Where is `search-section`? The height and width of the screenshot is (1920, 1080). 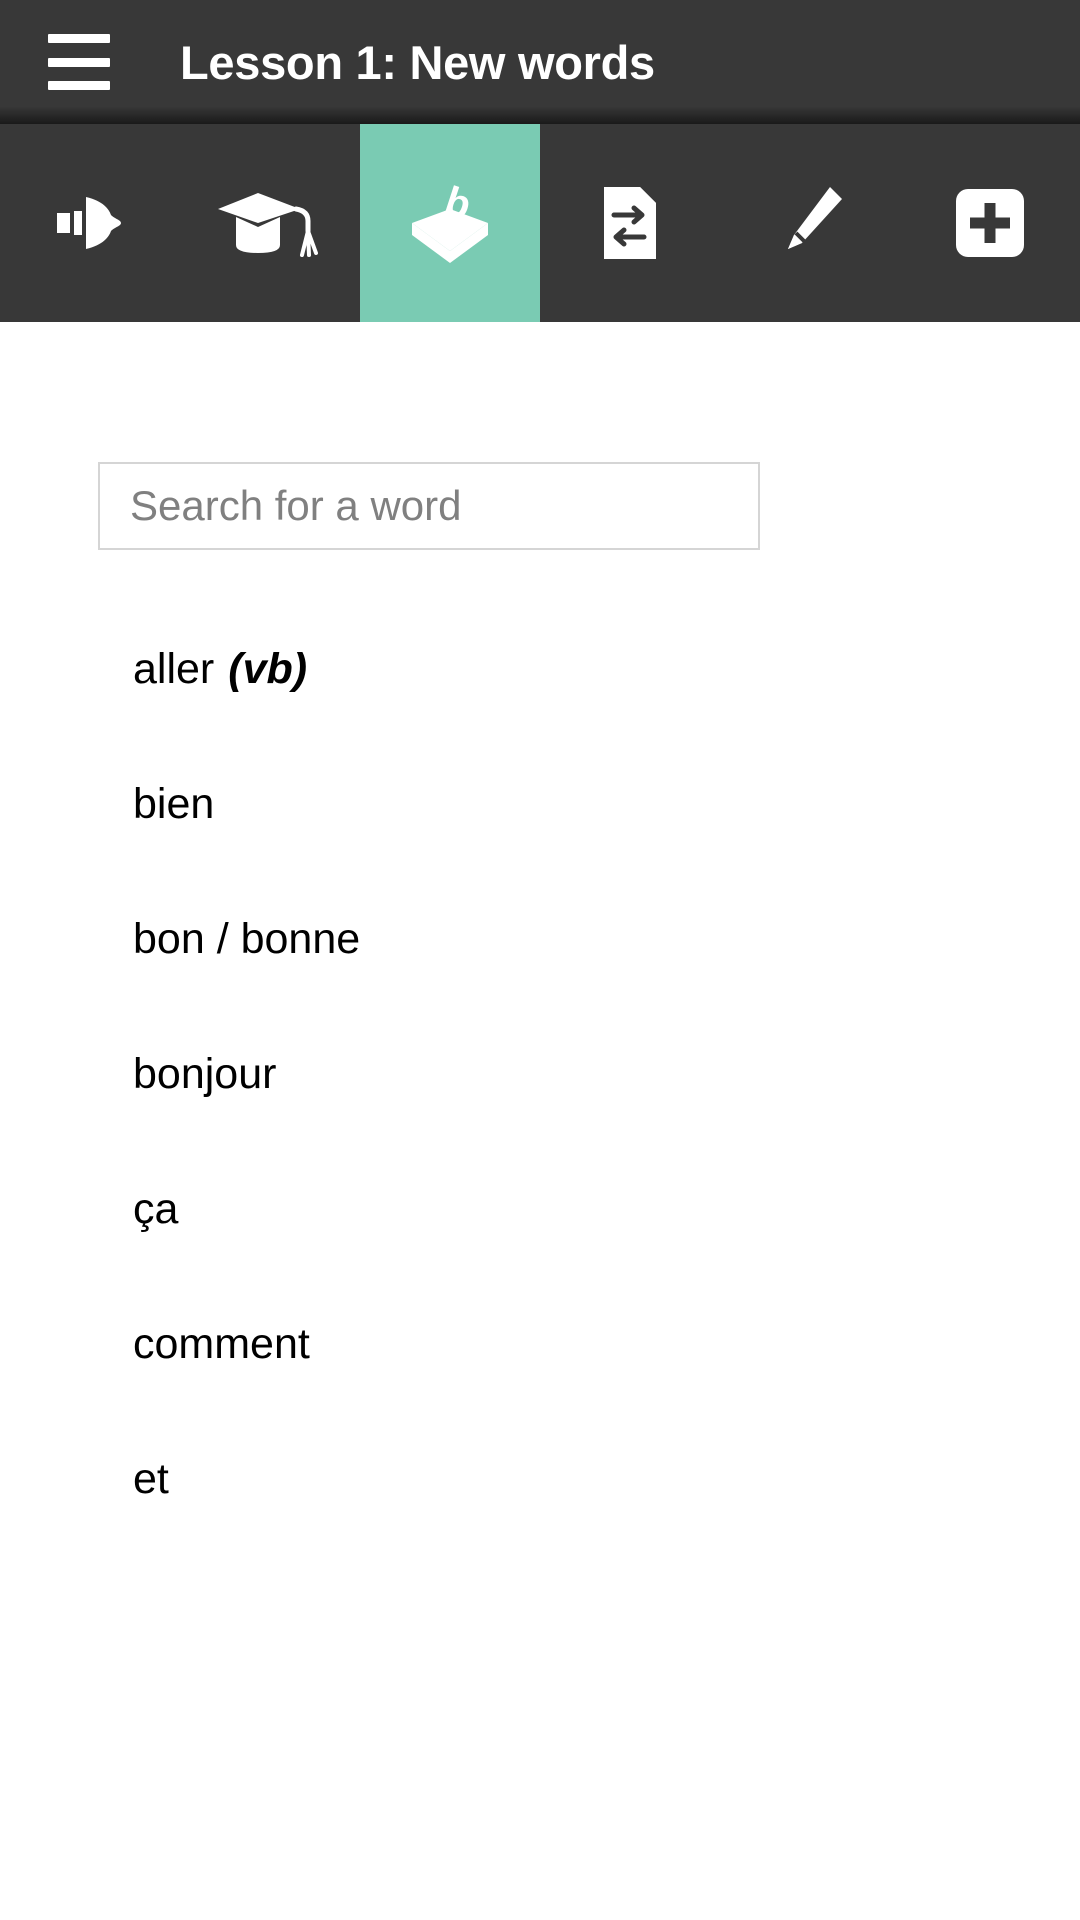 search-section is located at coordinates (540, 506).